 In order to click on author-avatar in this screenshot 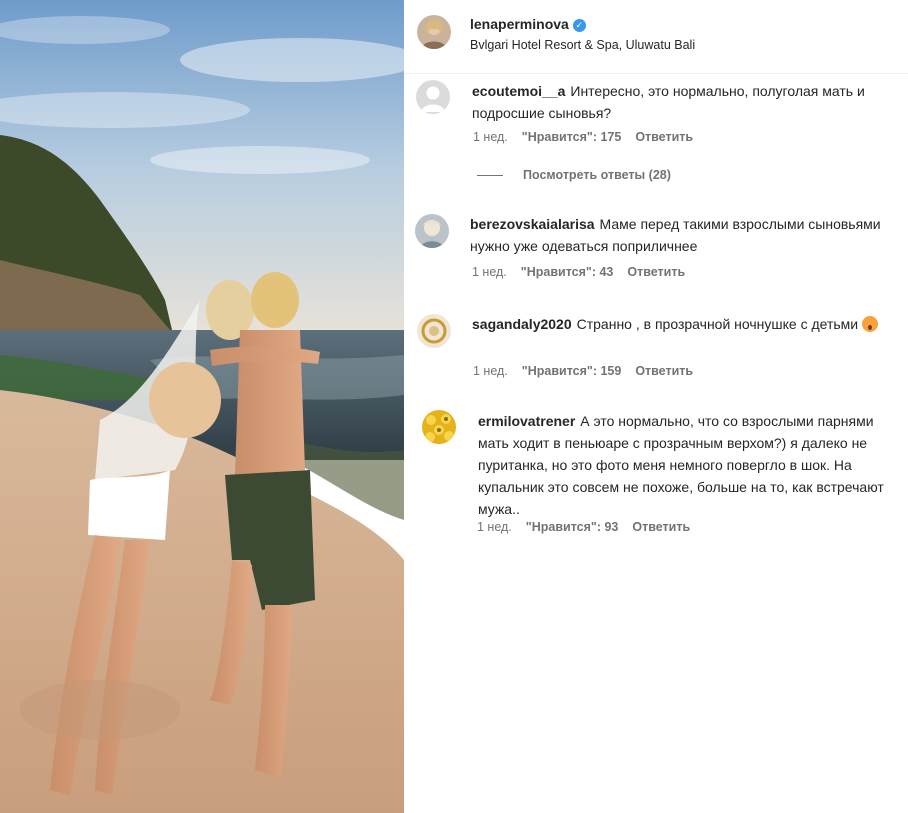, I will do `click(434, 32)`.